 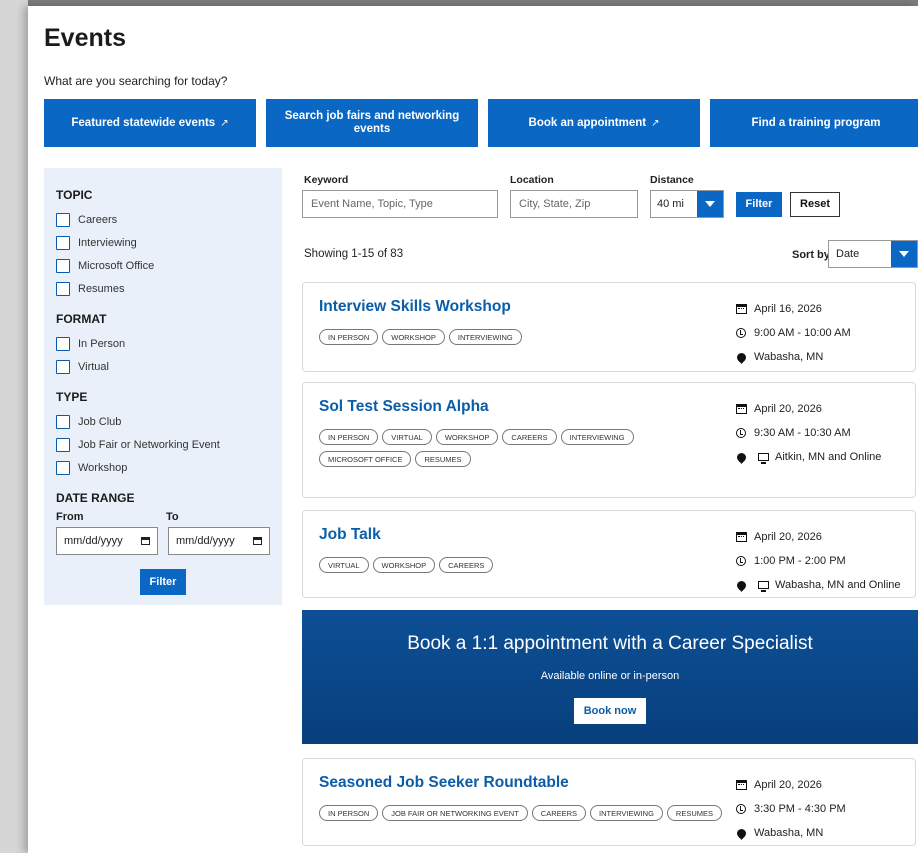 What do you see at coordinates (163, 265) in the screenshot?
I see `topic-microsoft-office-option: Microsoft Office` at bounding box center [163, 265].